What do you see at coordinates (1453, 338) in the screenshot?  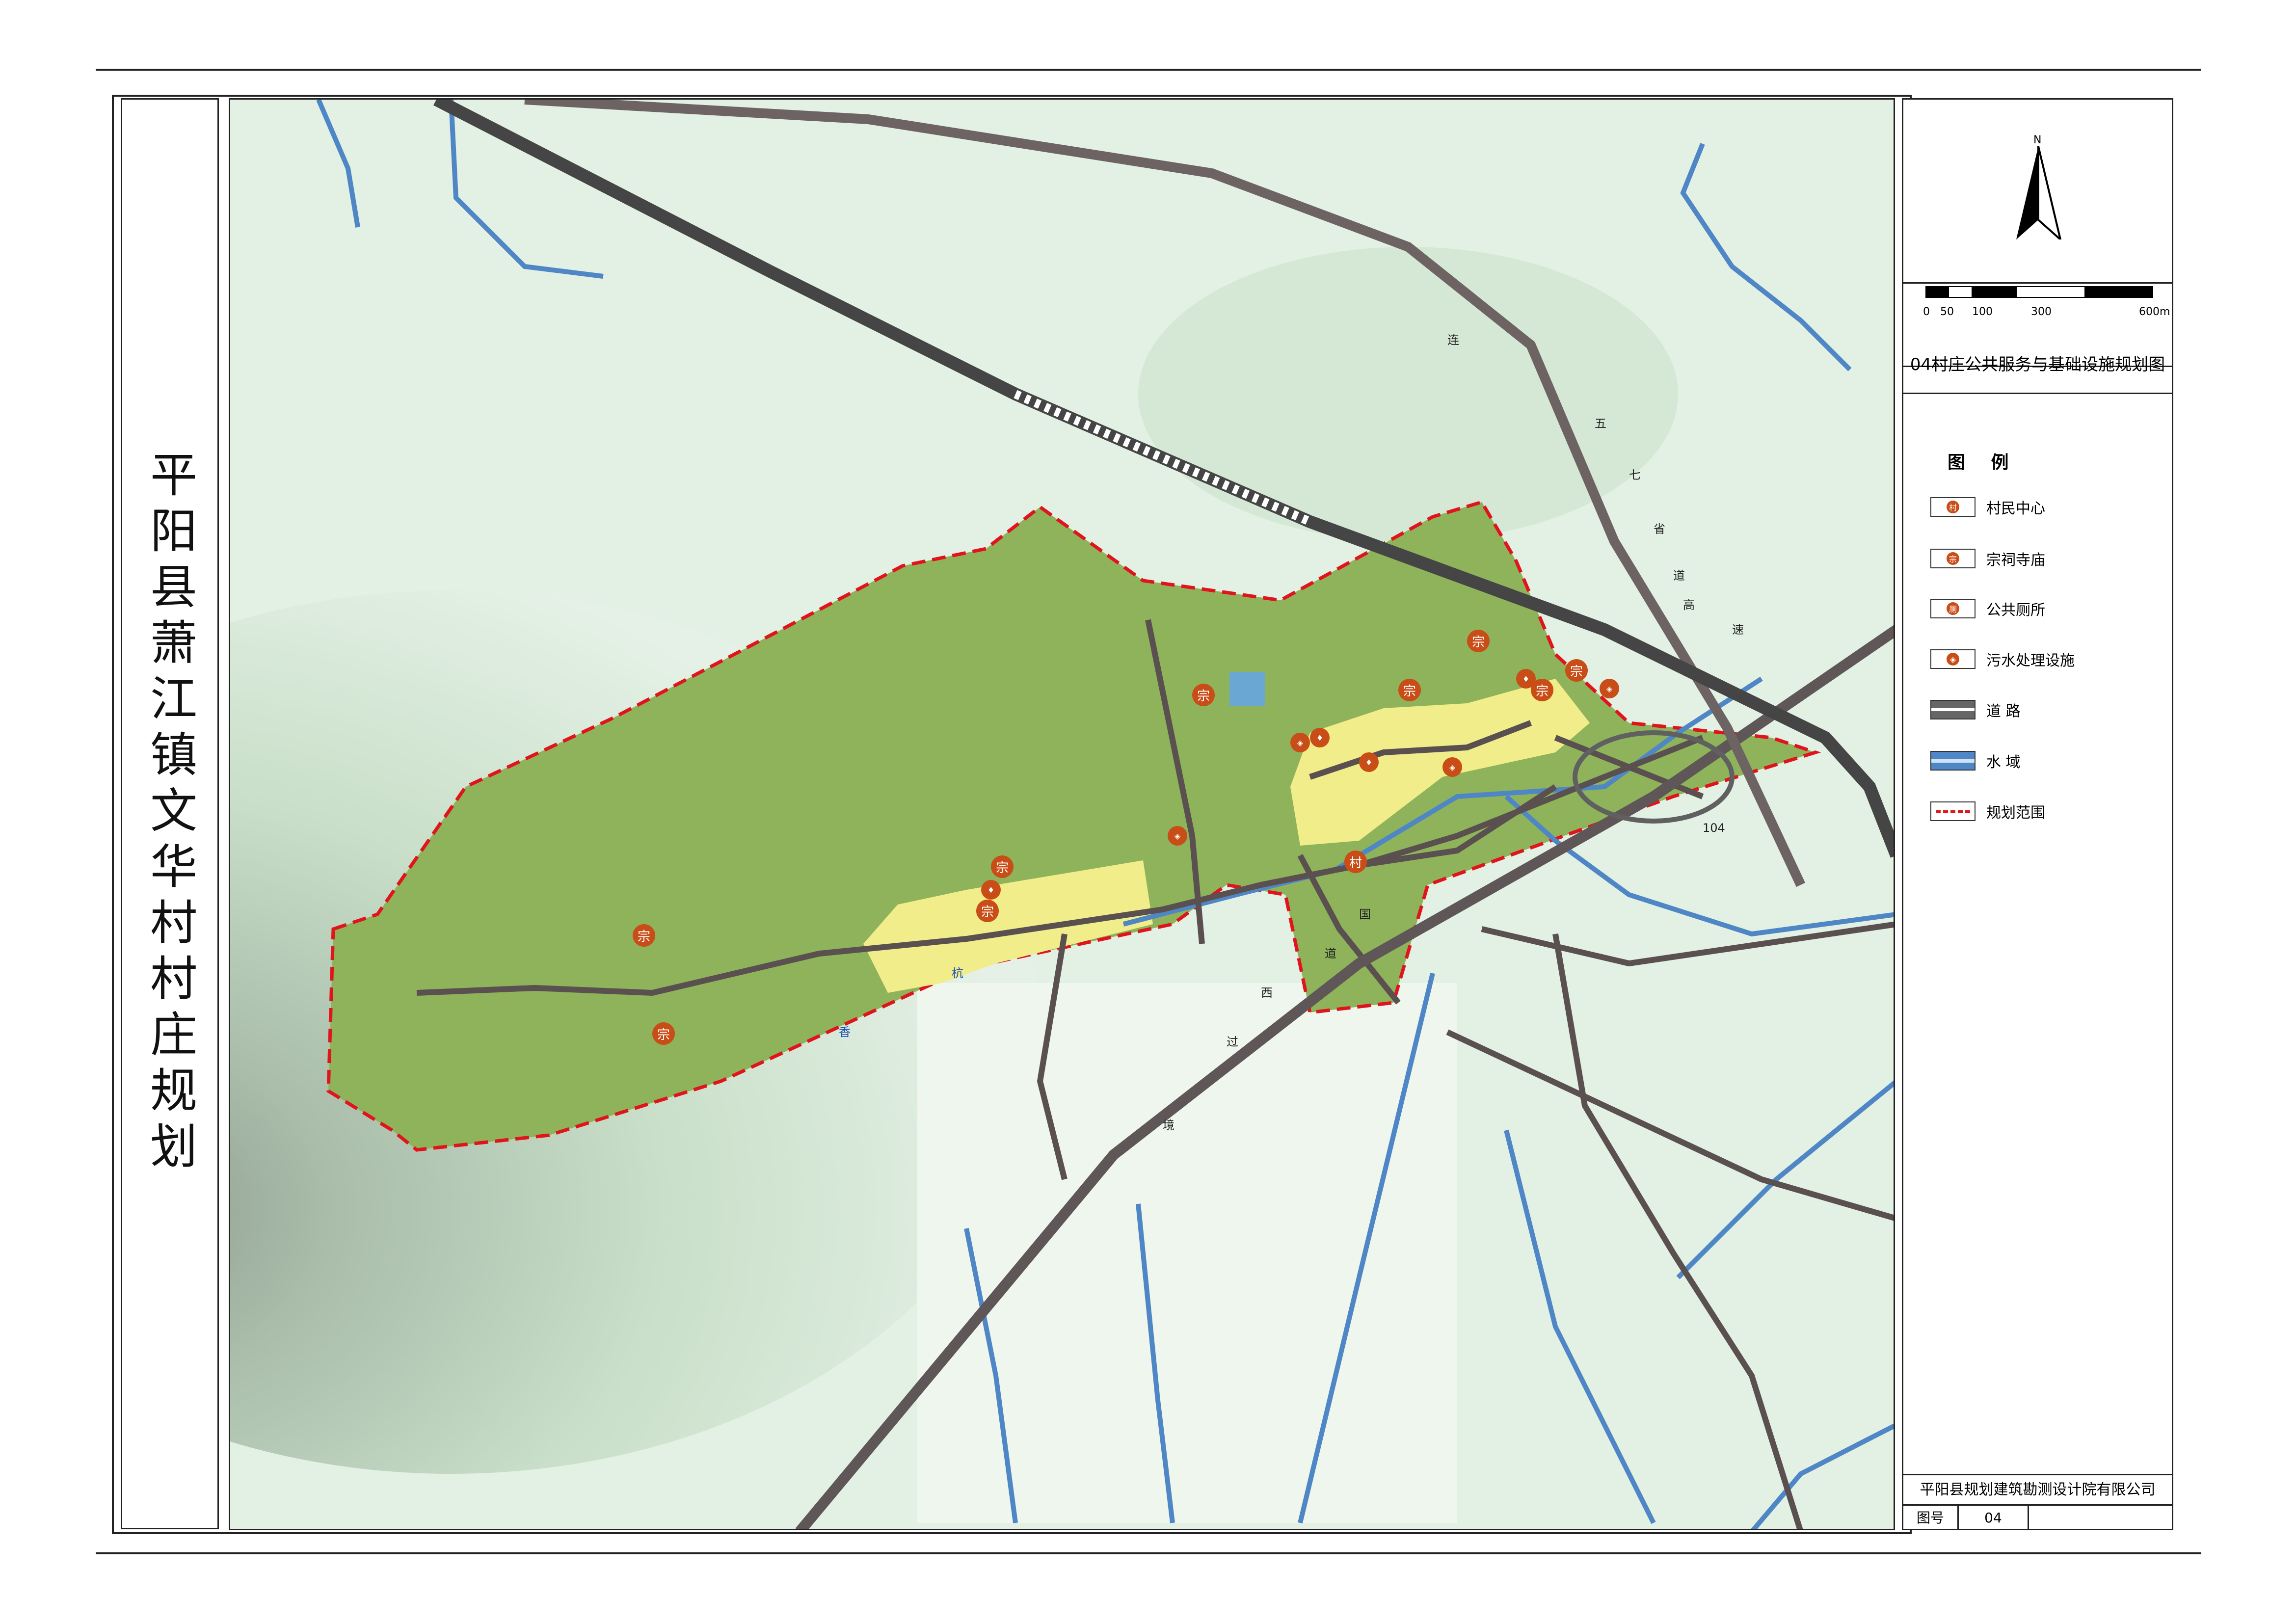 I see `road-label-expressway: 连` at bounding box center [1453, 338].